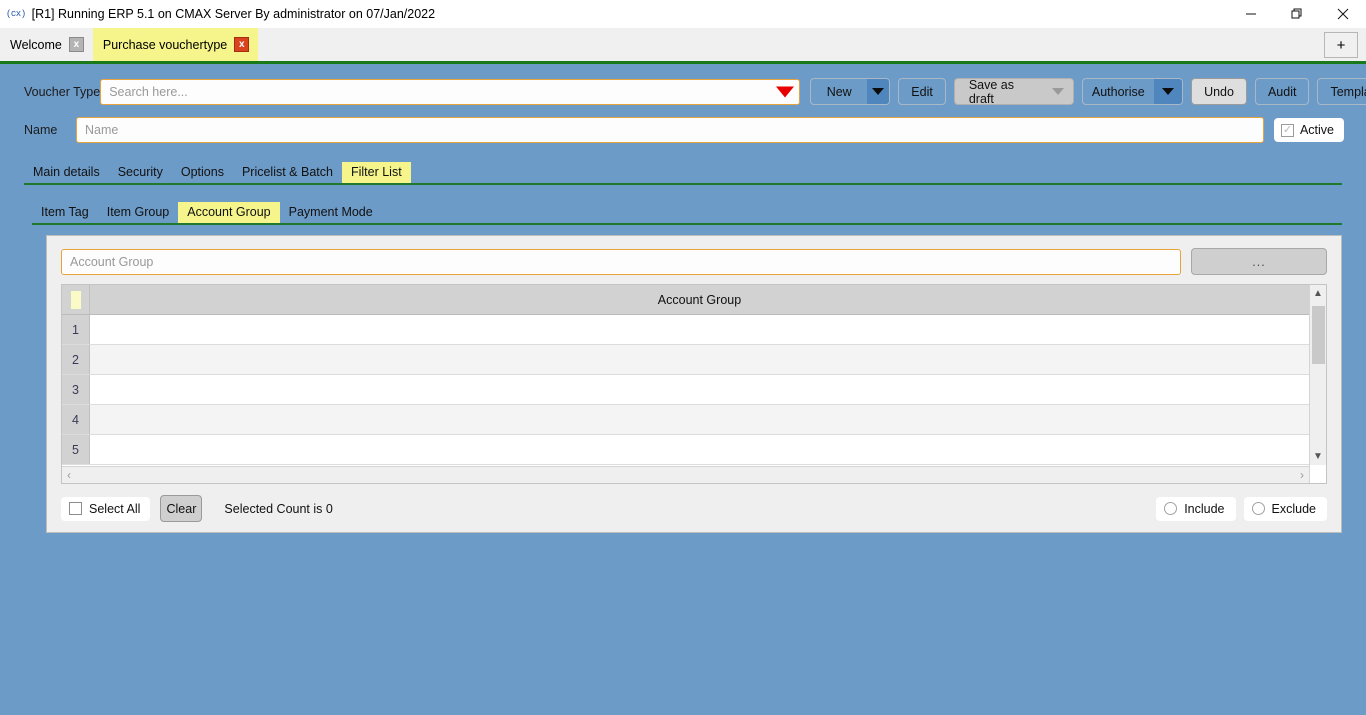 This screenshot has width=1366, height=715. What do you see at coordinates (66, 173) in the screenshot?
I see `tab-main-details: Main details` at bounding box center [66, 173].